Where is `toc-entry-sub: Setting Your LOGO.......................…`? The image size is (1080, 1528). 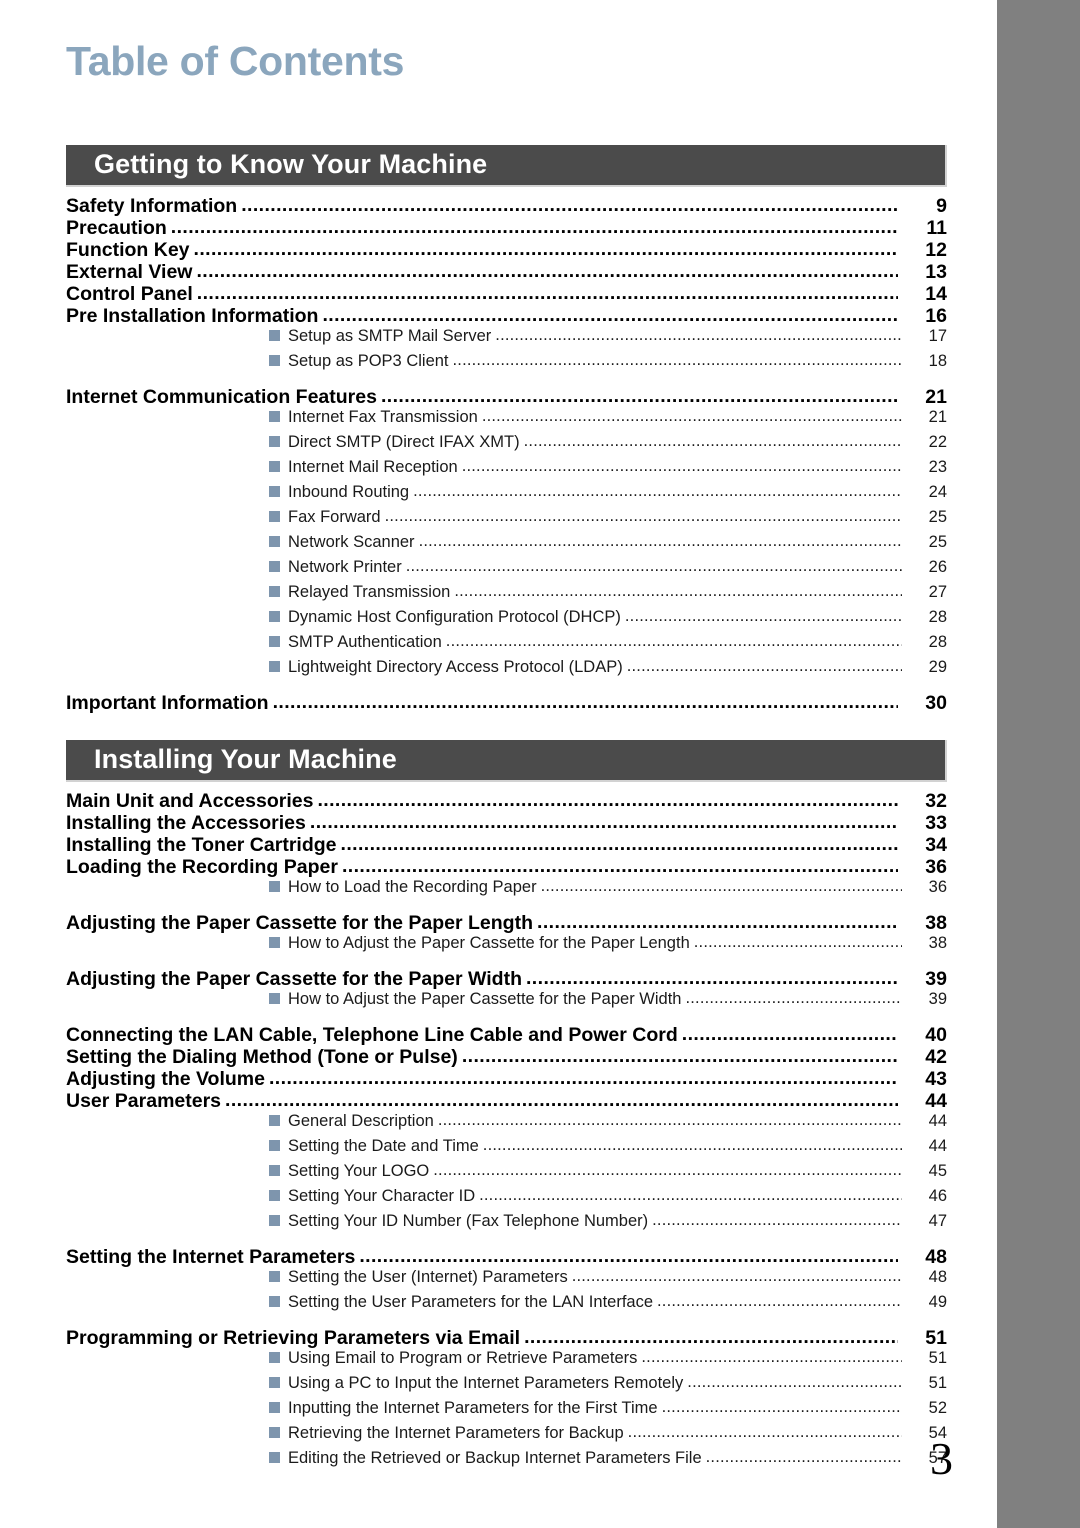 toc-entry-sub: Setting Your LOGO.......................… is located at coordinates (506, 1174).